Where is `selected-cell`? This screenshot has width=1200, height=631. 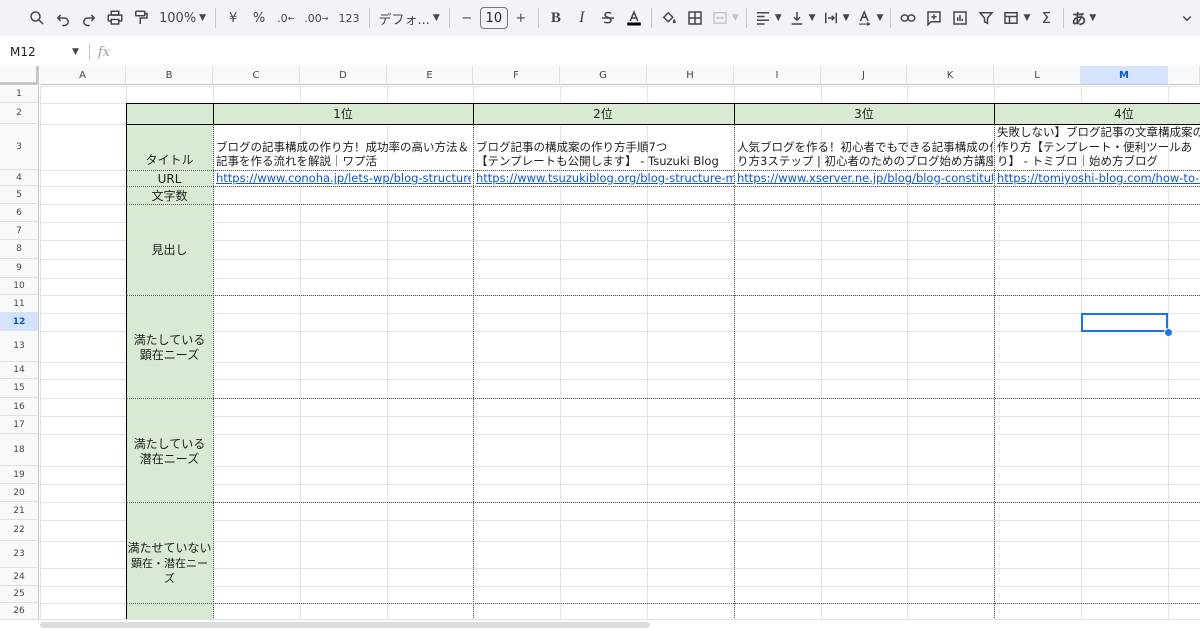 selected-cell is located at coordinates (1124, 322).